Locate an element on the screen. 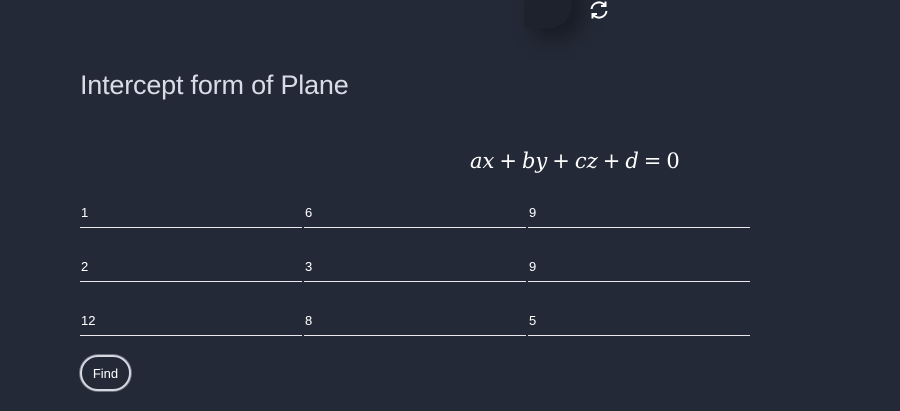 This screenshot has height=411, width=900. input-r1-c1 is located at coordinates (191, 212).